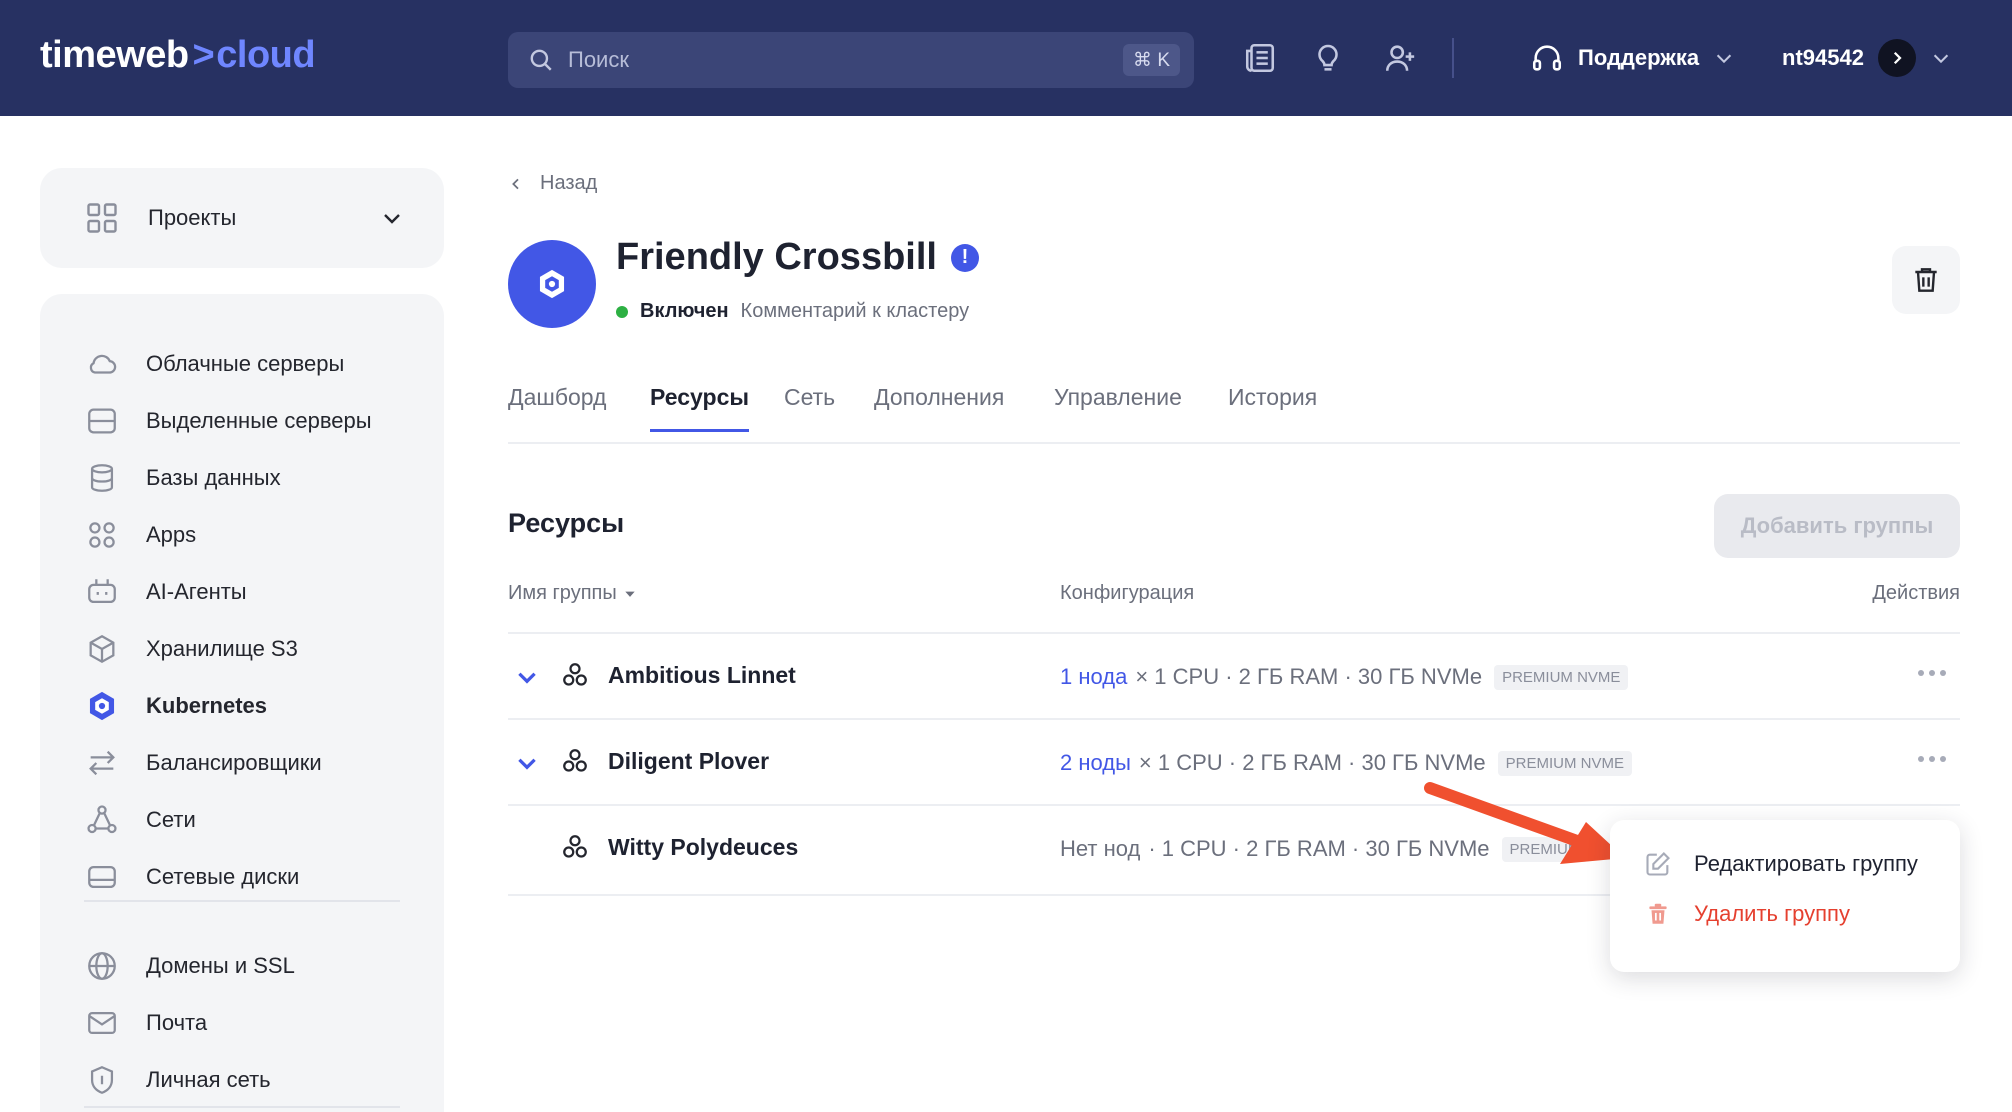 The image size is (2012, 1112). I want to click on logo-main: timeweb, so click(114, 55).